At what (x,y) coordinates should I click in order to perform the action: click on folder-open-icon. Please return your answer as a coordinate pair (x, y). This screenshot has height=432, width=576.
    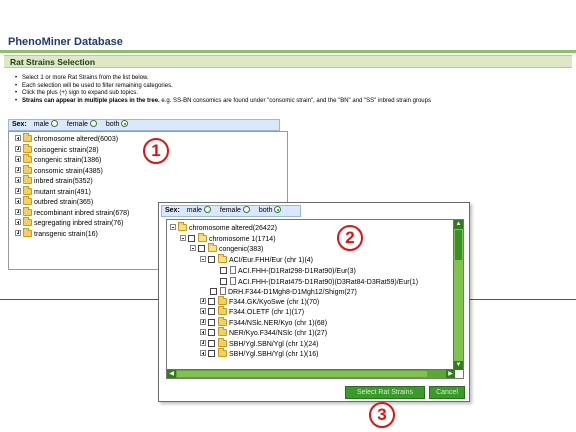
    Looking at the image, I should click on (212, 247).